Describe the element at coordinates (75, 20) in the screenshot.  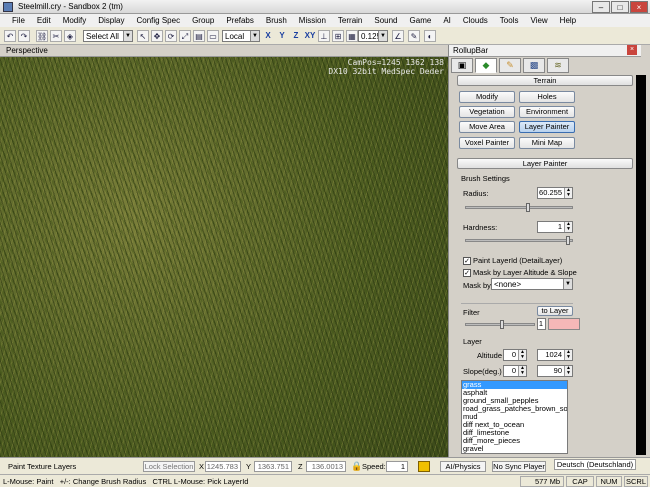
I see `menu-modify: Modify` at that location.